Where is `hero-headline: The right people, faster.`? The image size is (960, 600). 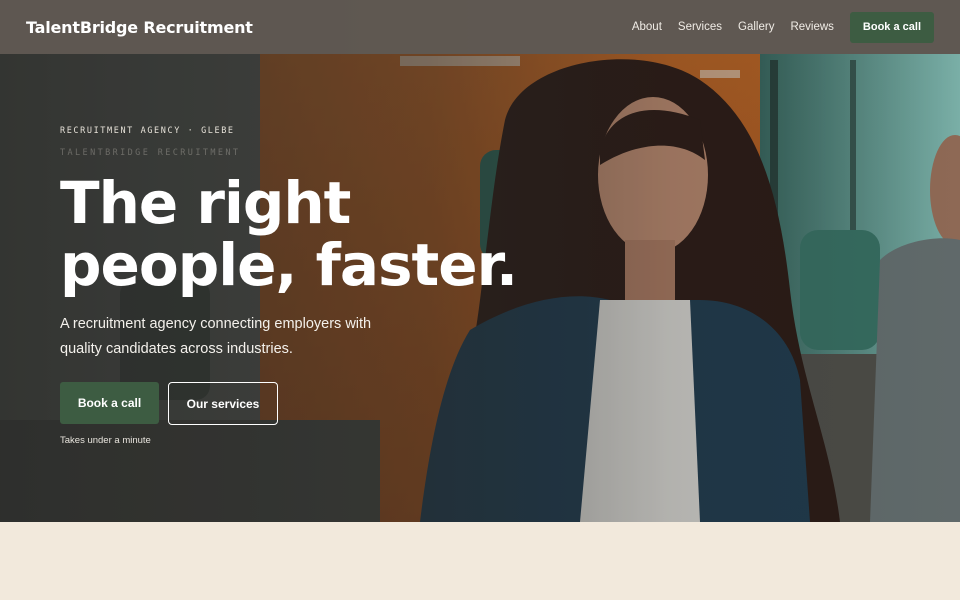
hero-headline: The right people, faster. is located at coordinates (300, 234).